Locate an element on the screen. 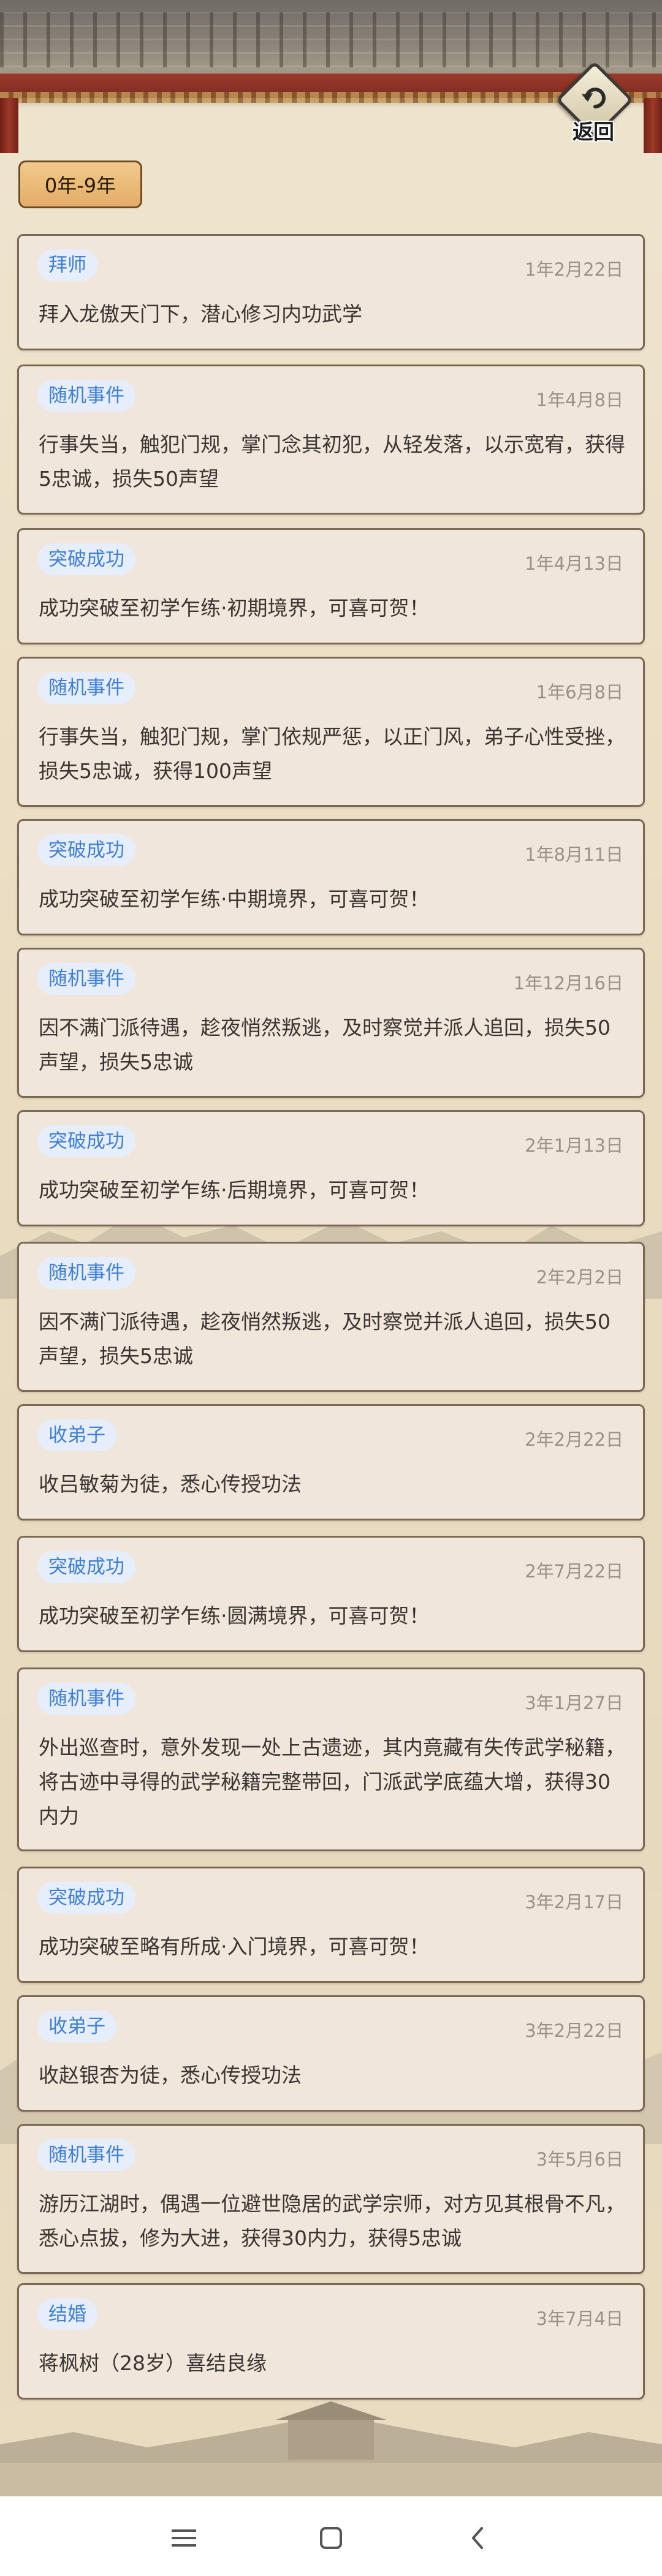  event-type-badge: 拜师 is located at coordinates (67, 265).